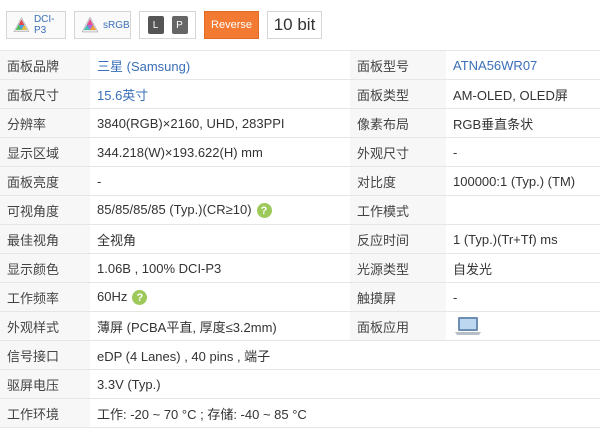 The image size is (600, 431). Describe the element at coordinates (398, 268) in the screenshot. I see `light-source-label: 光源类型` at that location.